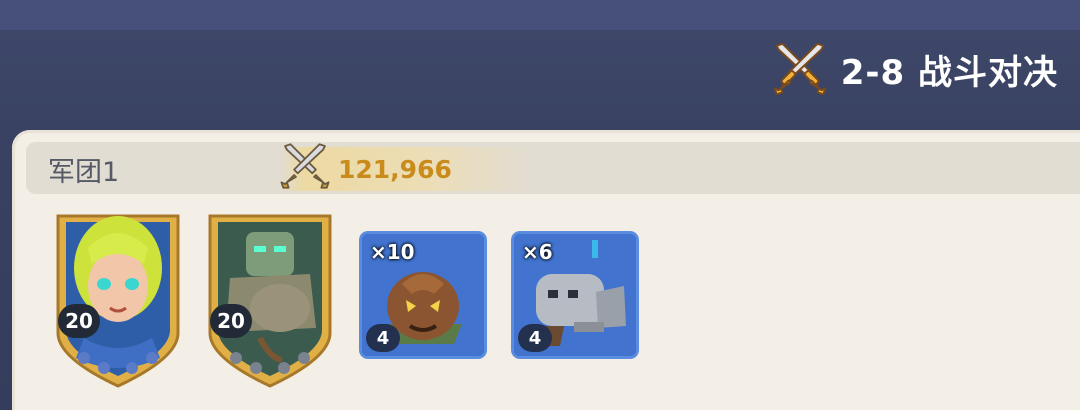  I want to click on top-bar, so click(540, 15).